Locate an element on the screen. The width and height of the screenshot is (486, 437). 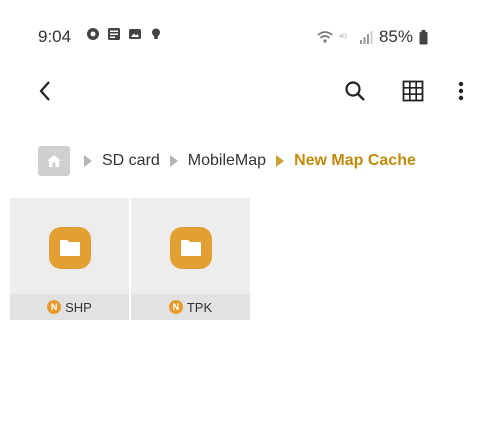
home-button is located at coordinates (54, 161).